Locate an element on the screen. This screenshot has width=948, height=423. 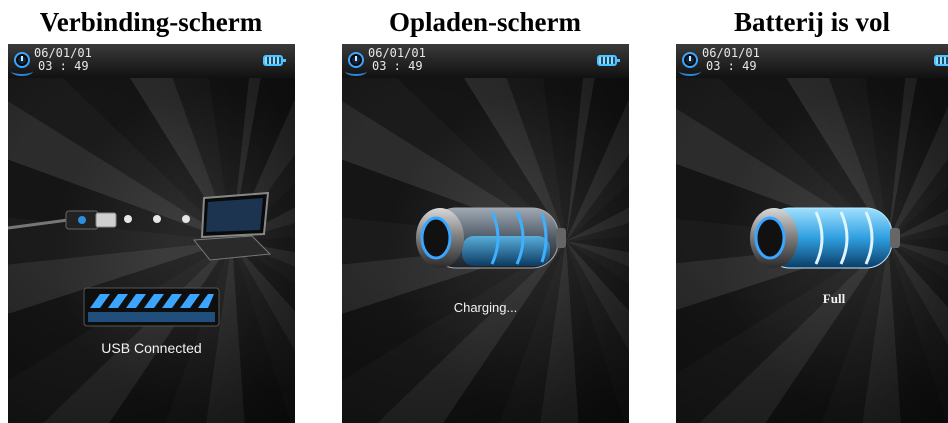
connection-status-label: USB Connected is located at coordinates (151, 348).